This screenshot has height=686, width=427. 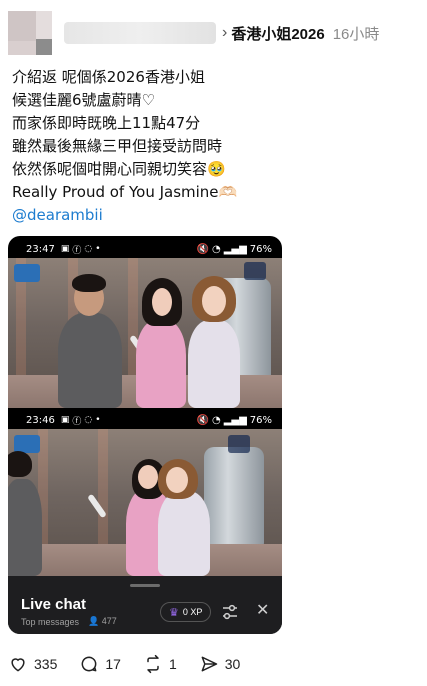 I want to click on community-name: 香港小姐2026, so click(x=277, y=33).